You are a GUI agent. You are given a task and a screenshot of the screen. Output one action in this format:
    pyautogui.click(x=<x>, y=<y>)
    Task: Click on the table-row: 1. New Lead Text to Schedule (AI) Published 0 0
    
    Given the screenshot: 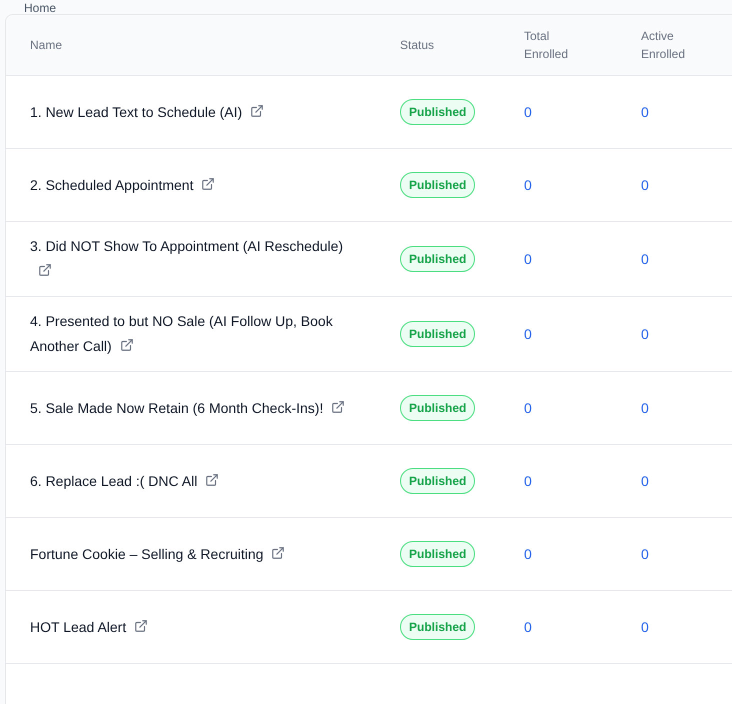 What is the action you would take?
    pyautogui.click(x=369, y=112)
    